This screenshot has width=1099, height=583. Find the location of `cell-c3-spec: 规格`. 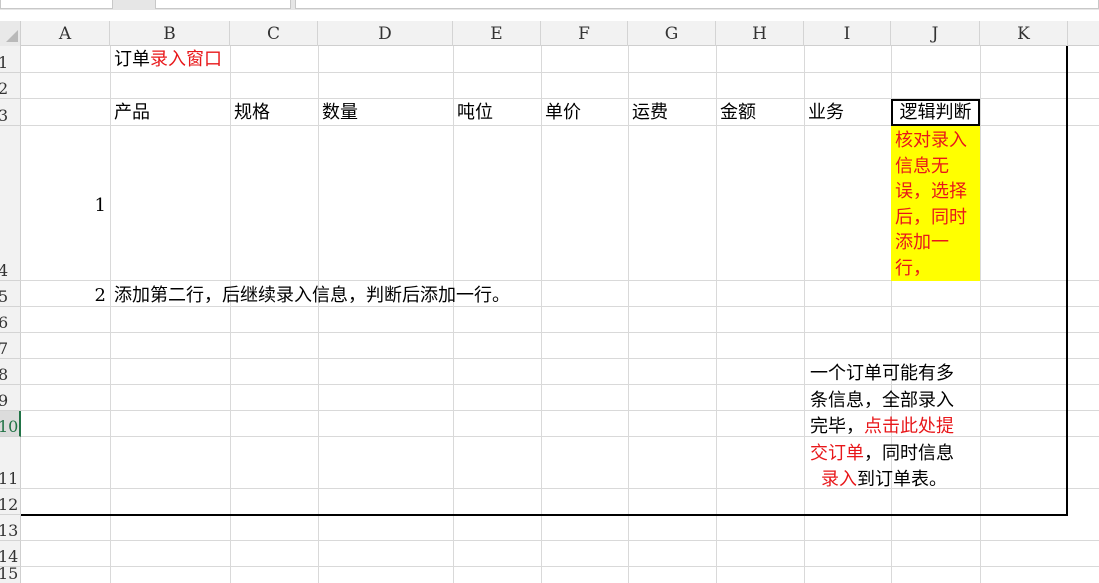

cell-c3-spec: 规格 is located at coordinates (252, 113).